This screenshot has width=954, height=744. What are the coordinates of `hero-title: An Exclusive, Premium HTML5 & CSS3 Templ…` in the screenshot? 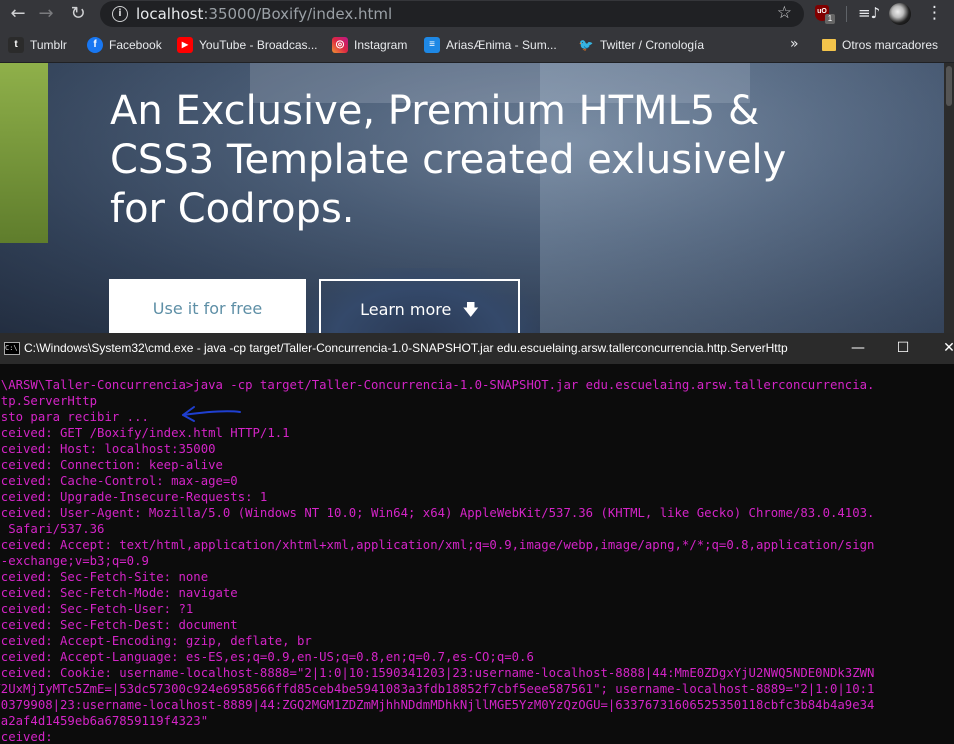 It's located at (448, 160).